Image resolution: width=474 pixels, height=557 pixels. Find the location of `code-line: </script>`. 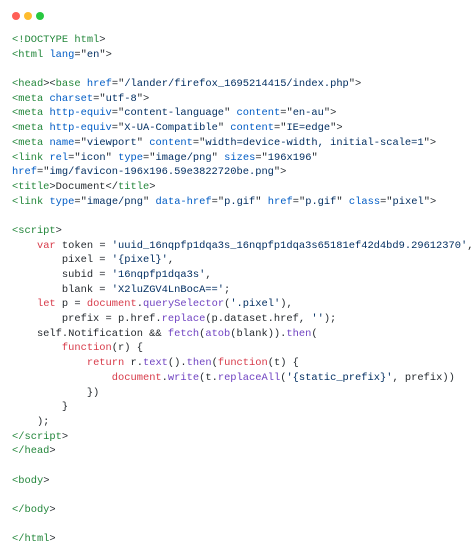

code-line: </script> is located at coordinates (242, 437).